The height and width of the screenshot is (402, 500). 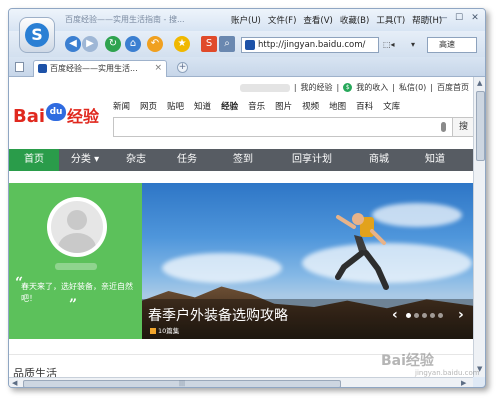 I want to click on main-nav-share-plan: 回享计划, so click(x=312, y=160).